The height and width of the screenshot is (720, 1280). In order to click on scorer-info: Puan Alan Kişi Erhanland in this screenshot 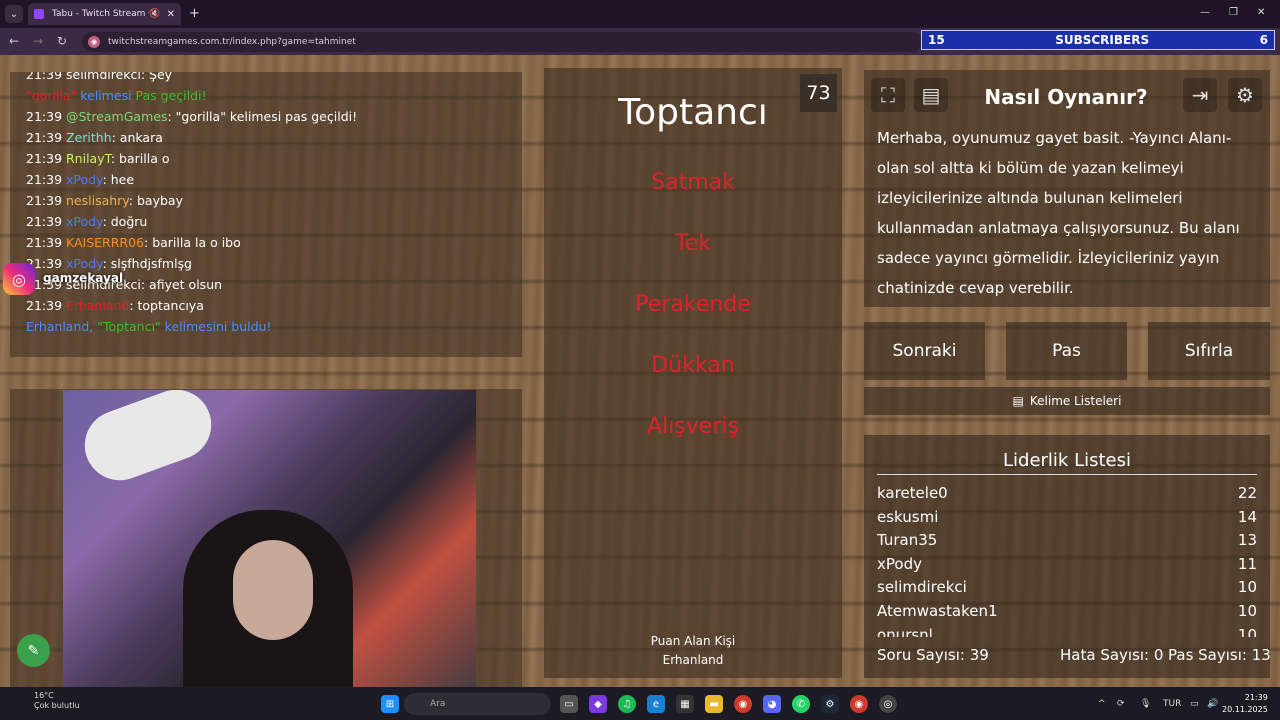, I will do `click(693, 651)`.